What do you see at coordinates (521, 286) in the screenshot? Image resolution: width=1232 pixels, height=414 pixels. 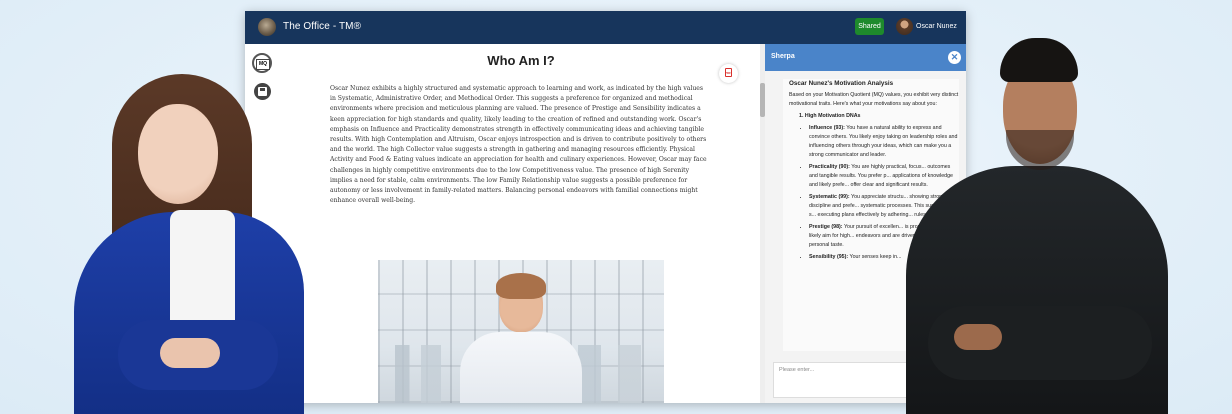 I see `person-hair` at bounding box center [521, 286].